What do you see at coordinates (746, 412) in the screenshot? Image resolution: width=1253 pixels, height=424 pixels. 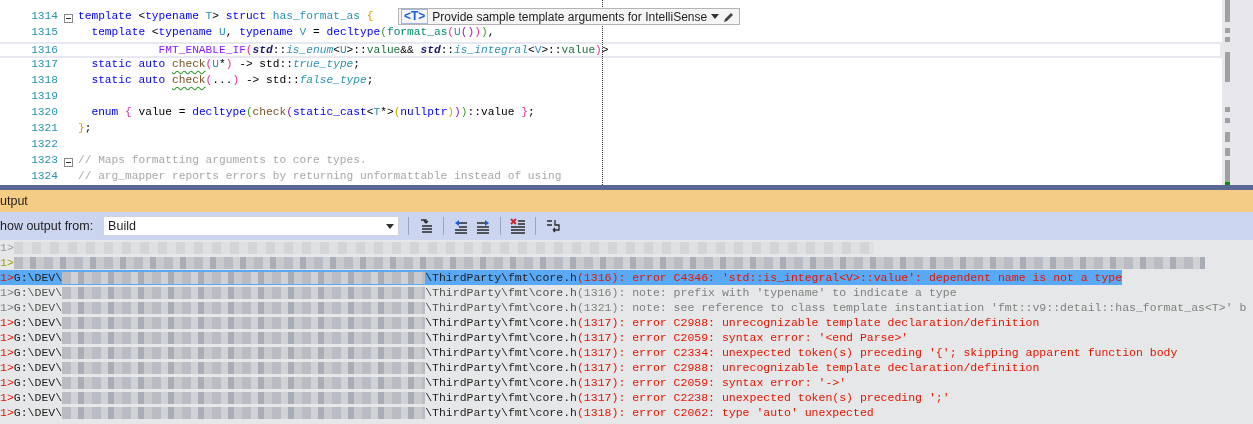 I see `message-text: : error C2062: type 'auto' unexpected` at bounding box center [746, 412].